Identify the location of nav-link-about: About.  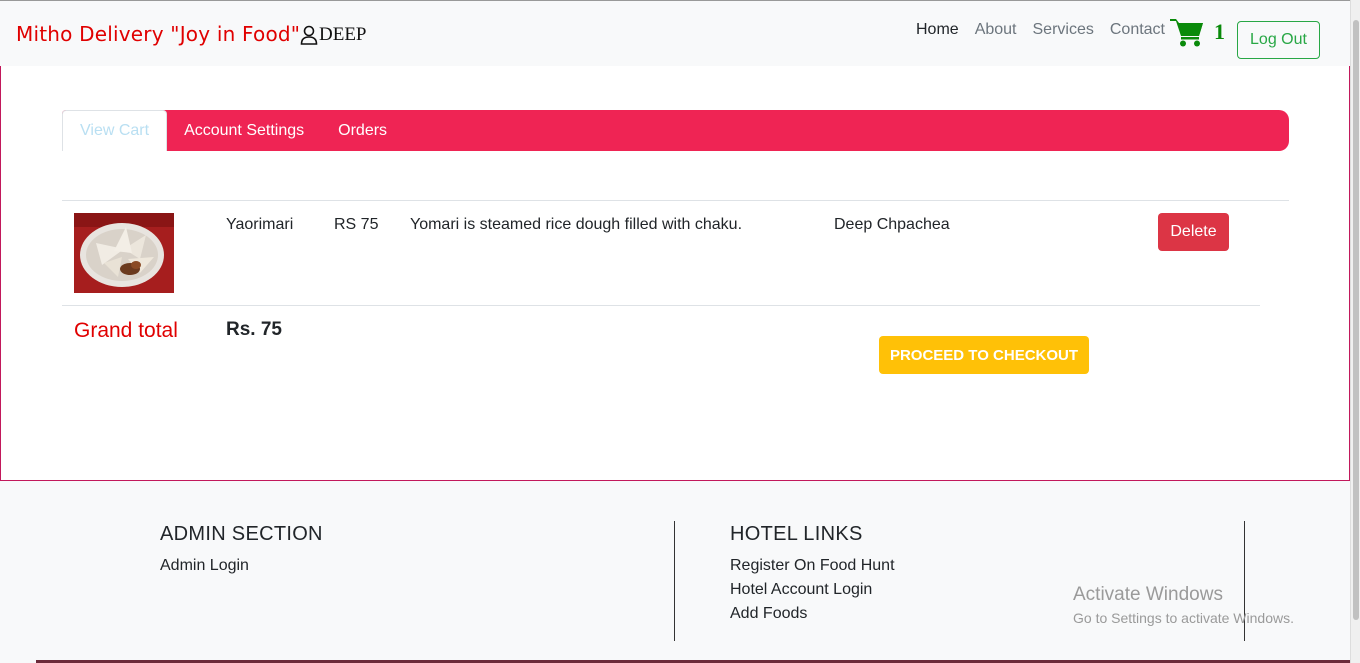
(996, 30).